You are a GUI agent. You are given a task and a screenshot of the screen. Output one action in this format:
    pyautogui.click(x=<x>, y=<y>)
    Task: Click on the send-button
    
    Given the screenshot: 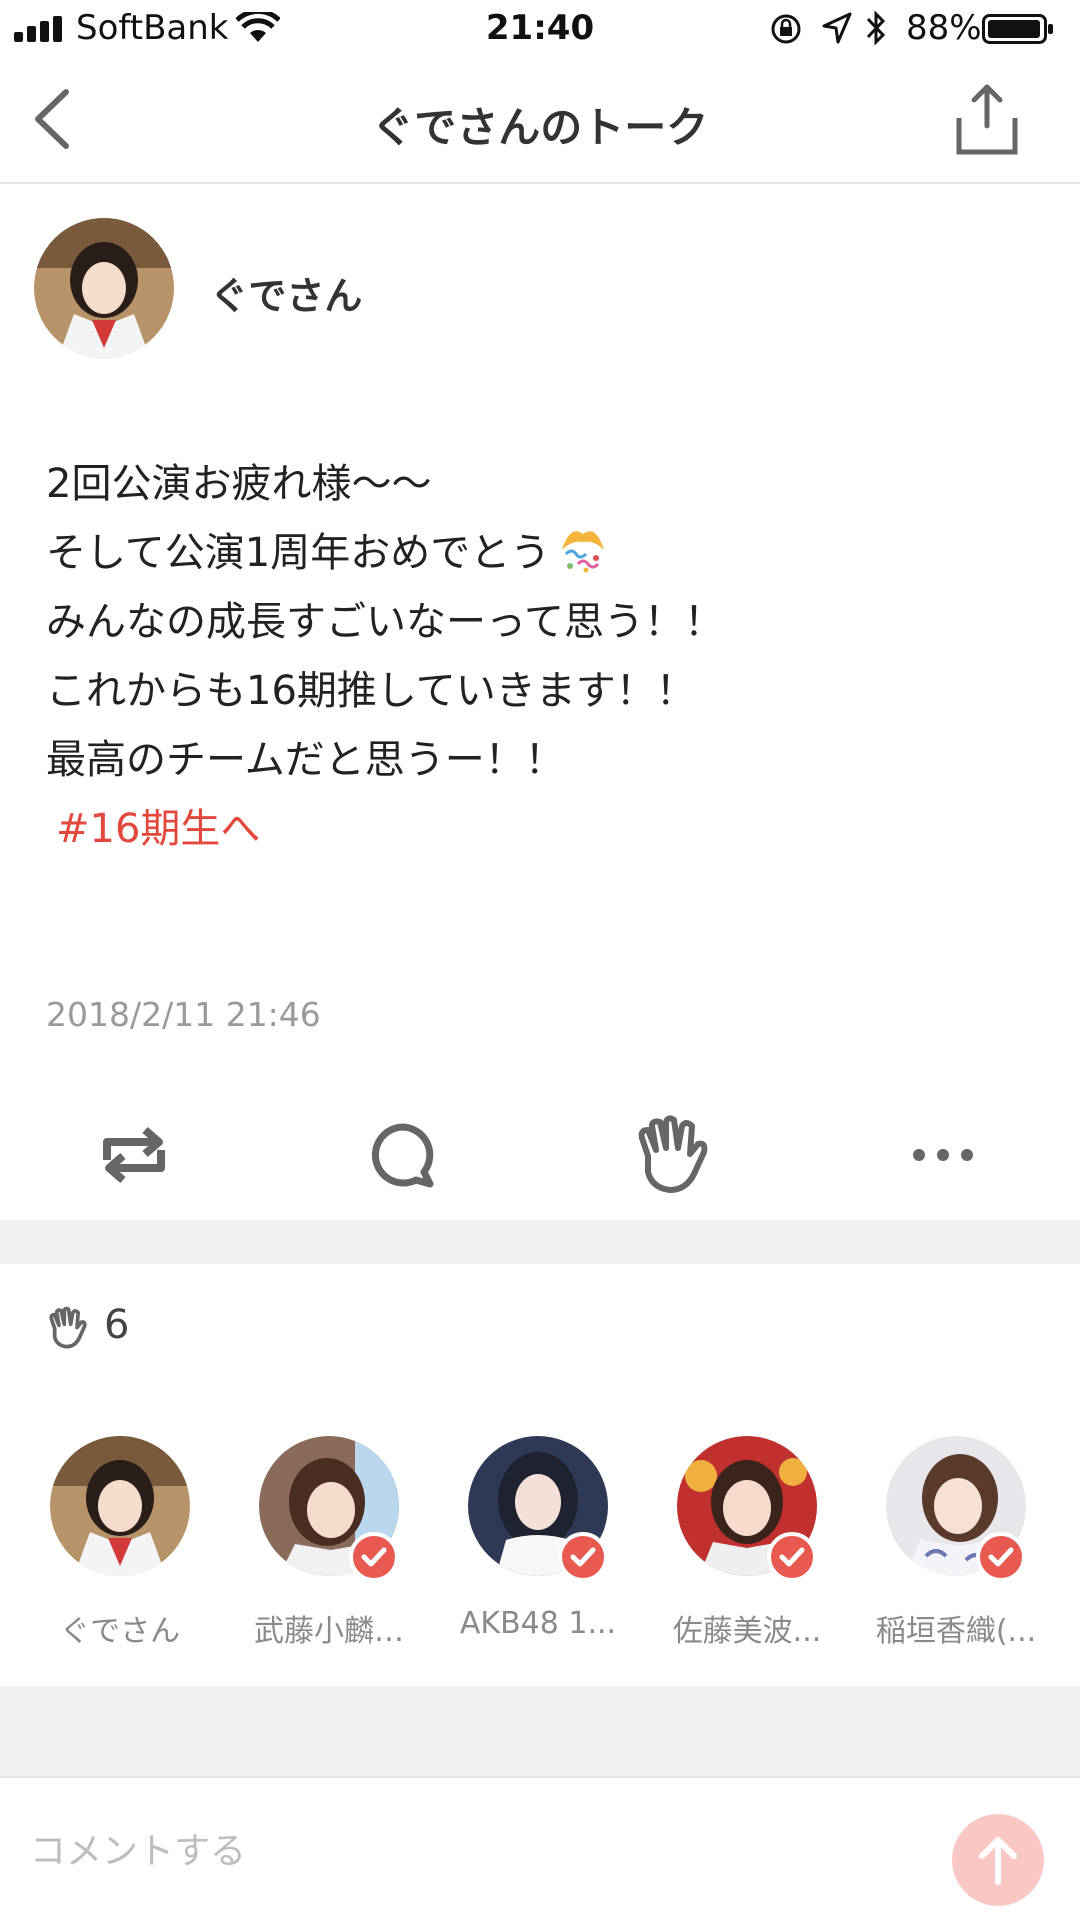 What is the action you would take?
    pyautogui.click(x=998, y=1860)
    